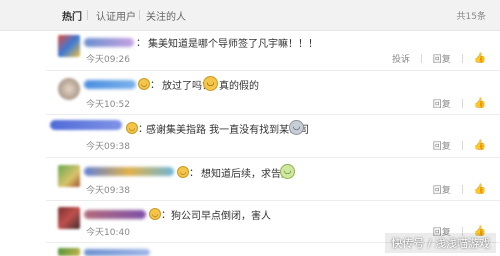 The height and width of the screenshot is (256, 500). What do you see at coordinates (185, 86) in the screenshot?
I see `comment-text: 放过了吗?` at bounding box center [185, 86].